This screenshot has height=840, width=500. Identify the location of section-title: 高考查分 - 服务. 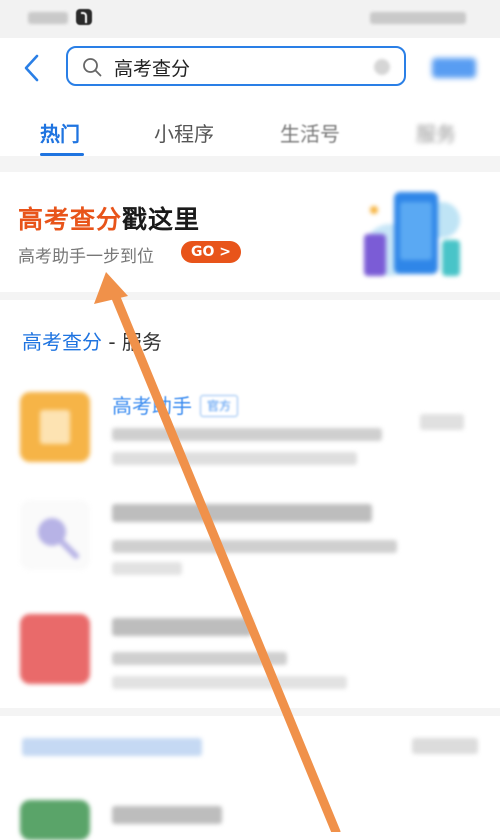
(92, 340).